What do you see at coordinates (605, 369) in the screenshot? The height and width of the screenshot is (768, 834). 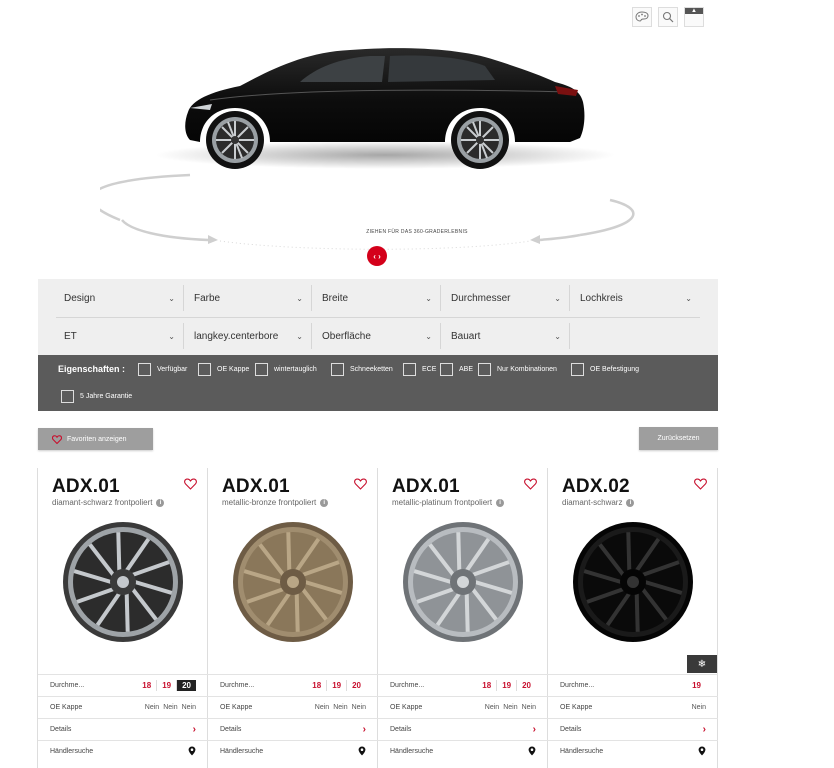 I see `prop-oe-befestigung: OE Befestigung` at bounding box center [605, 369].